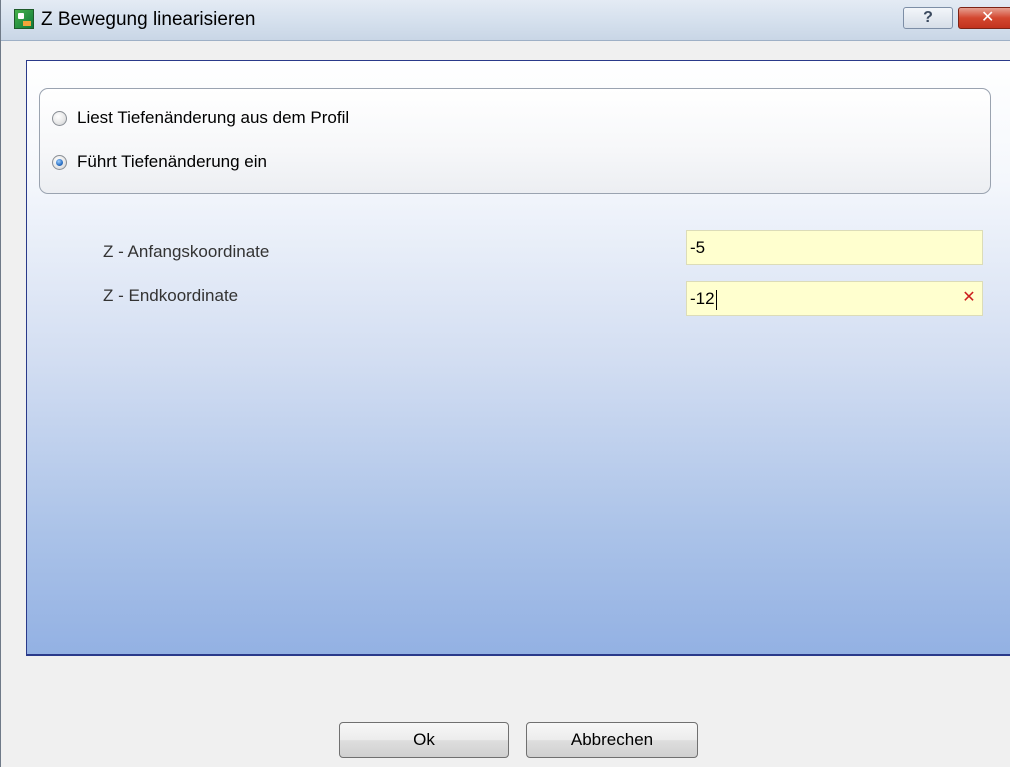 Image resolution: width=1010 pixels, height=767 pixels. What do you see at coordinates (148, 19) in the screenshot?
I see `window-title: Z Bewegung linearisieren` at bounding box center [148, 19].